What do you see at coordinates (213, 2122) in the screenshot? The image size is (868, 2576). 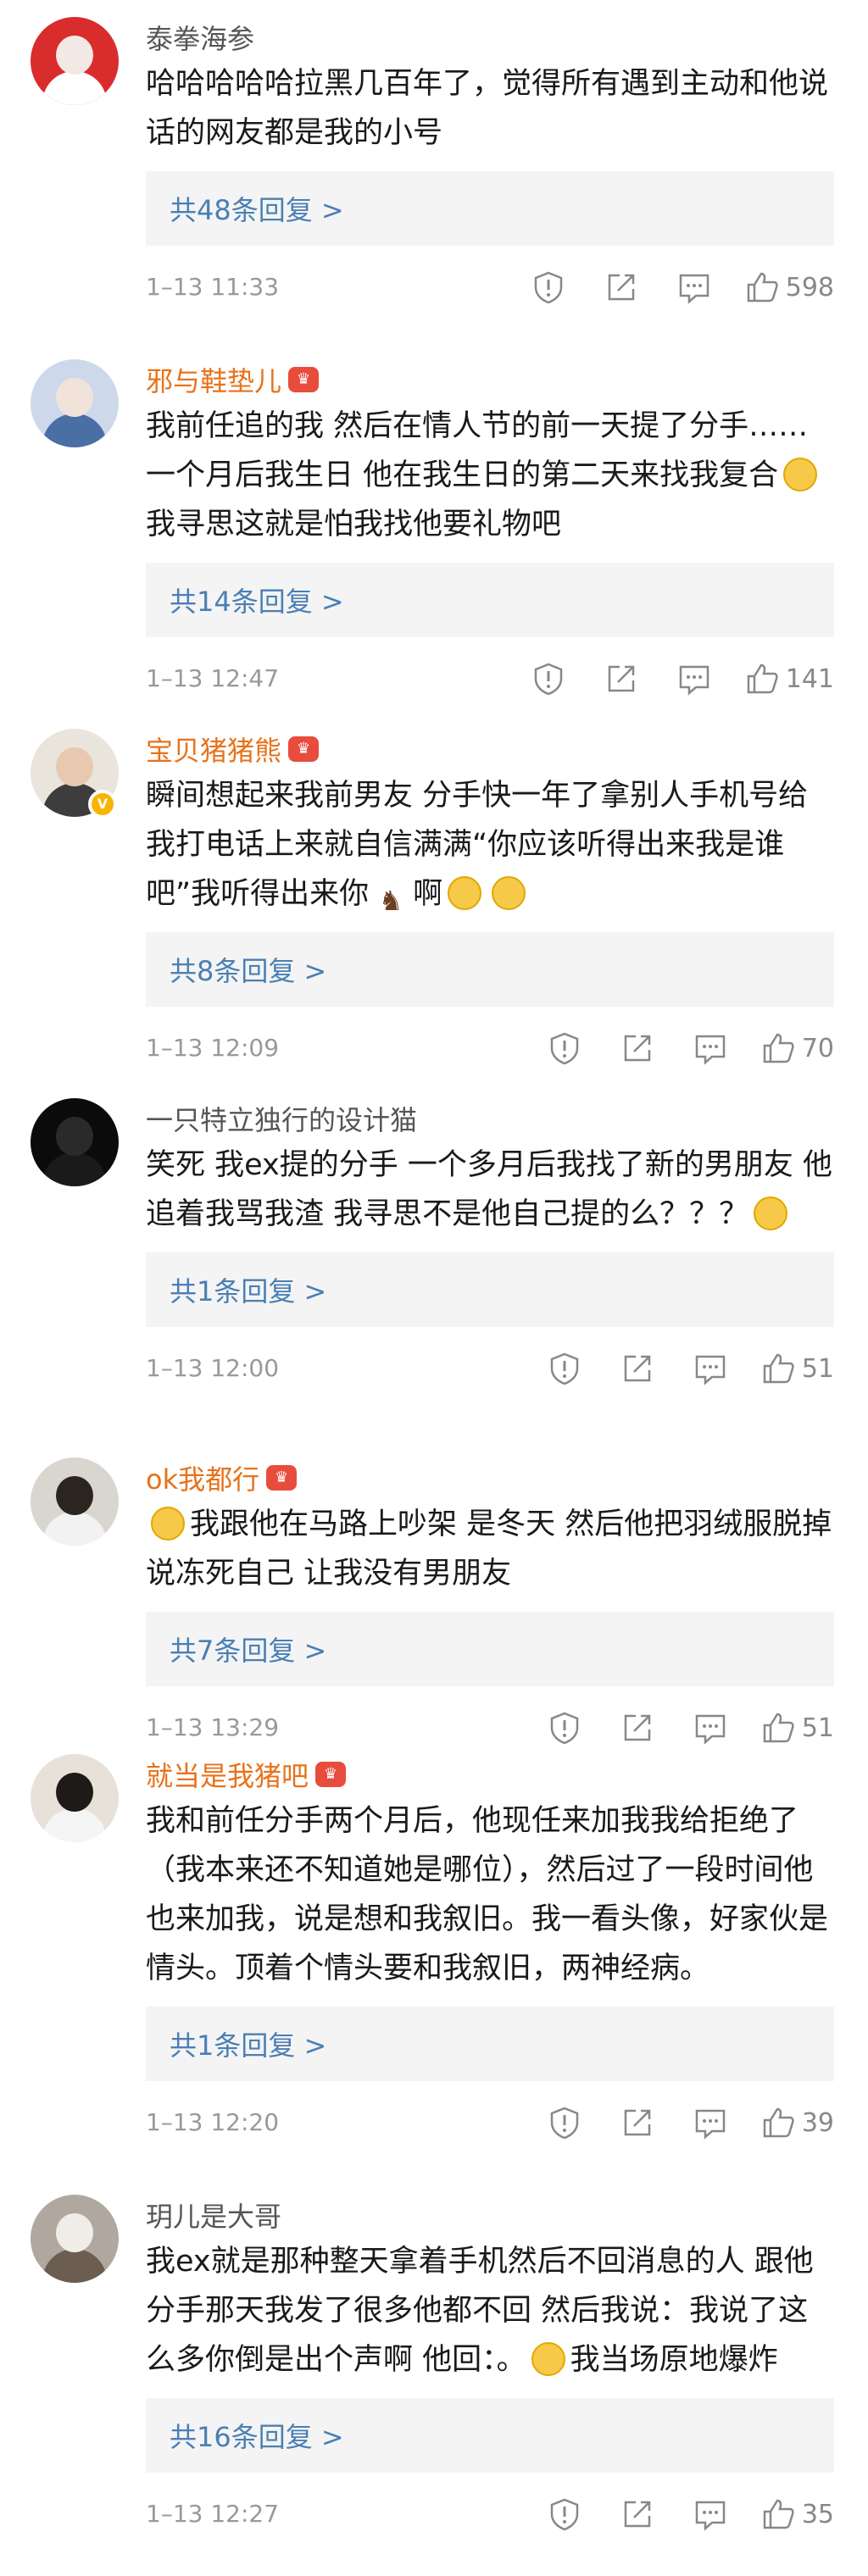 I see `timestamp: 1–13 12:20` at bounding box center [213, 2122].